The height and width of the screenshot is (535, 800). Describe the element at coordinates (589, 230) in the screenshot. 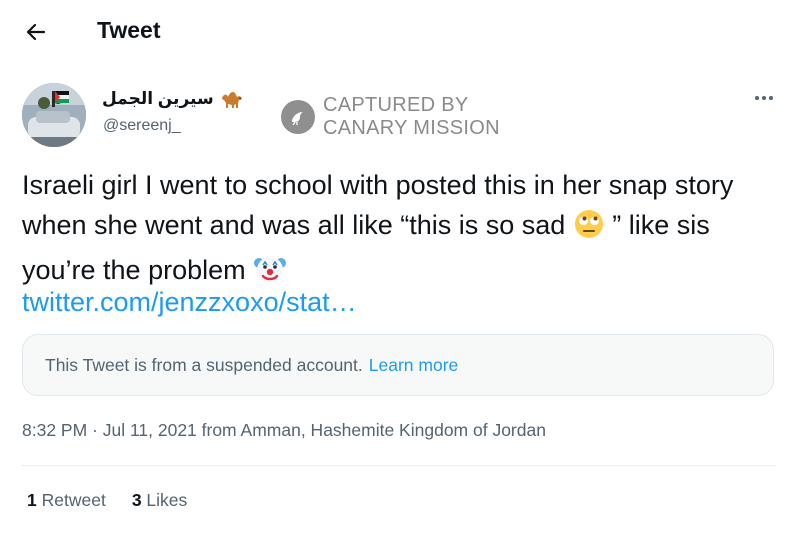

I see `face-with-rolling-eyes-emoji` at that location.